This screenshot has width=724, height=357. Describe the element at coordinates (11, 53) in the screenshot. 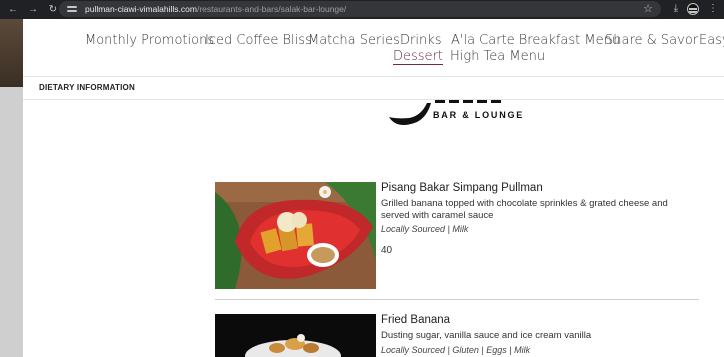

I see `background-photo` at that location.